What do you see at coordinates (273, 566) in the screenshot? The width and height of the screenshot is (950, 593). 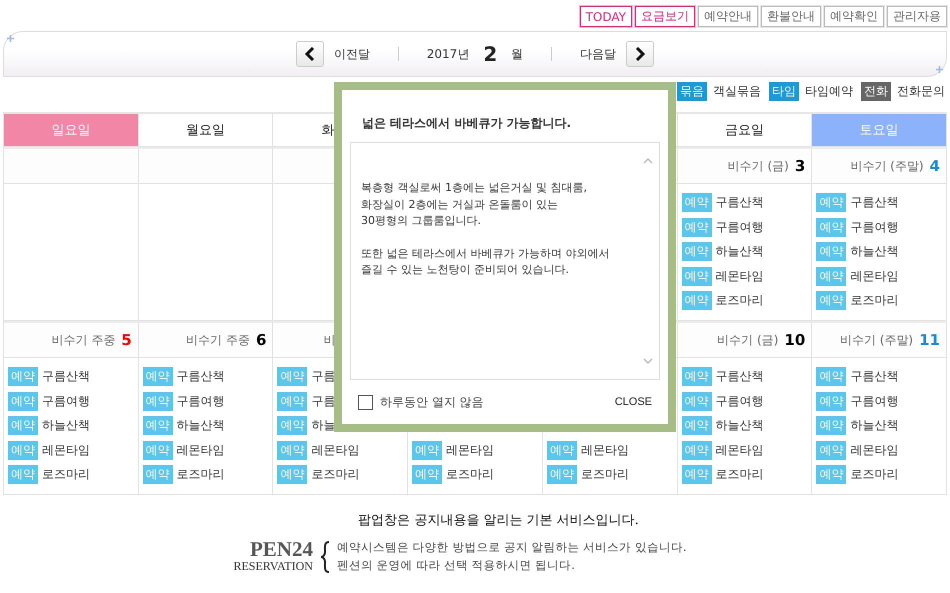 I see `logo-subtitle: RESERVATION` at bounding box center [273, 566].